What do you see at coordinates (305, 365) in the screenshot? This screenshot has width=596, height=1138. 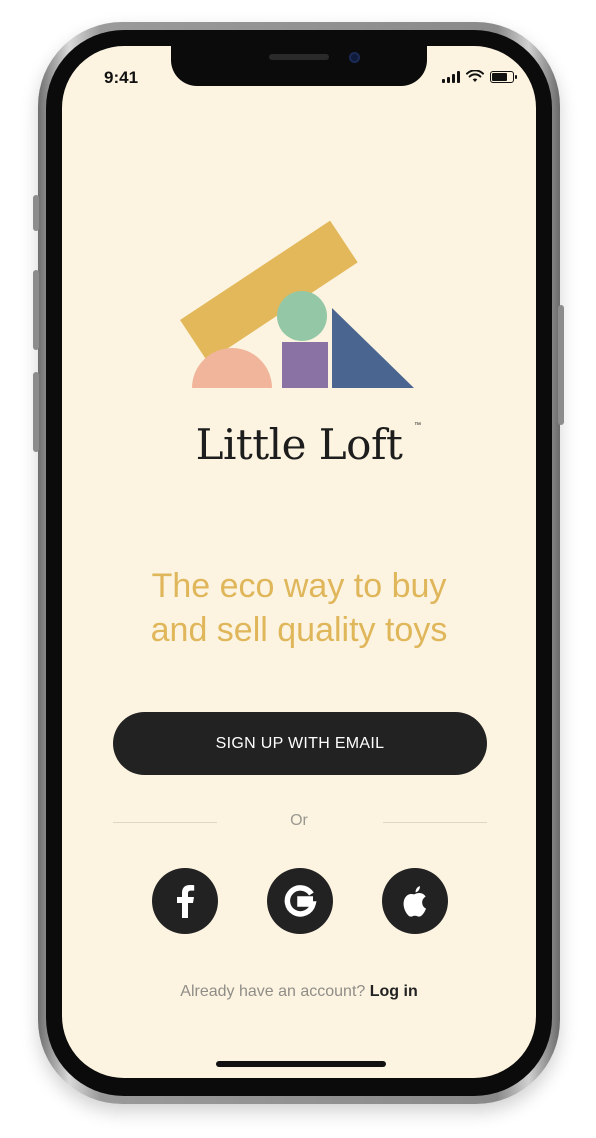 I see `logo-square-shape` at bounding box center [305, 365].